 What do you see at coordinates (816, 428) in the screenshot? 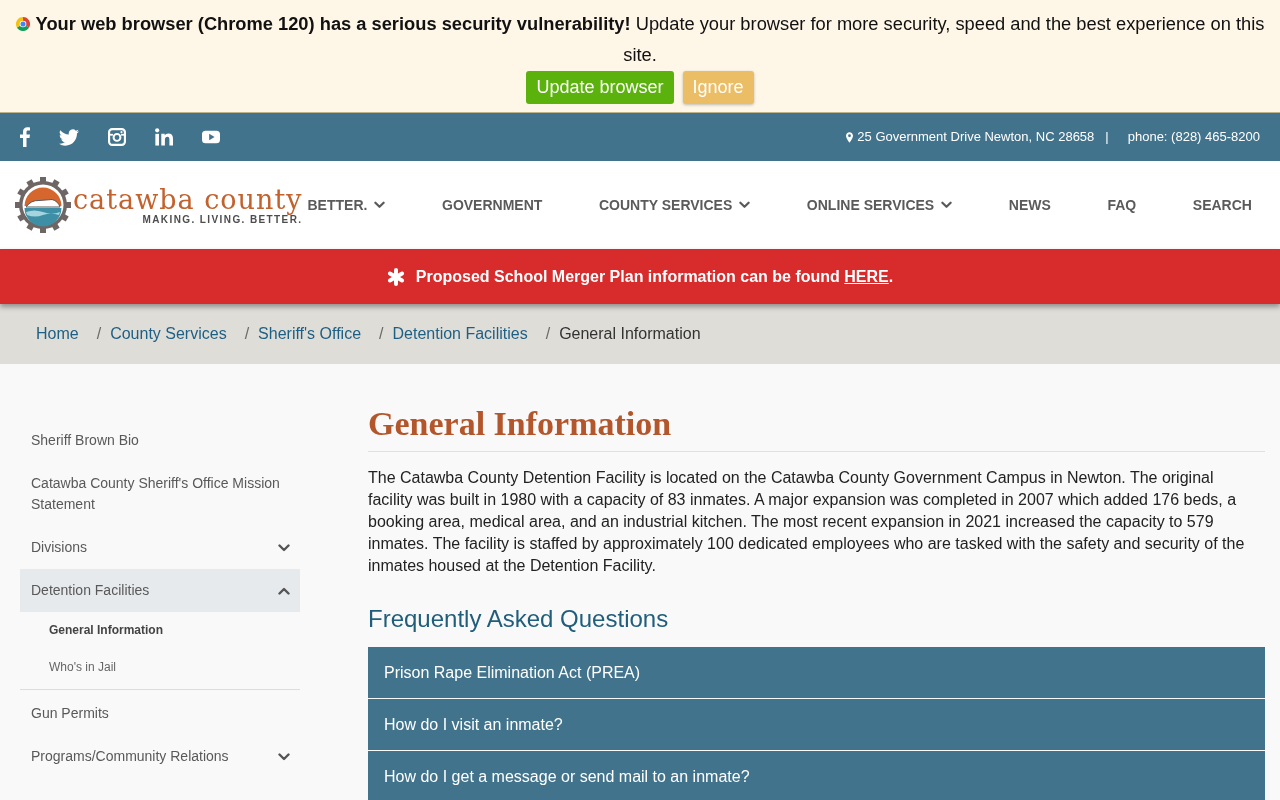
I see `page-title: General Information` at bounding box center [816, 428].